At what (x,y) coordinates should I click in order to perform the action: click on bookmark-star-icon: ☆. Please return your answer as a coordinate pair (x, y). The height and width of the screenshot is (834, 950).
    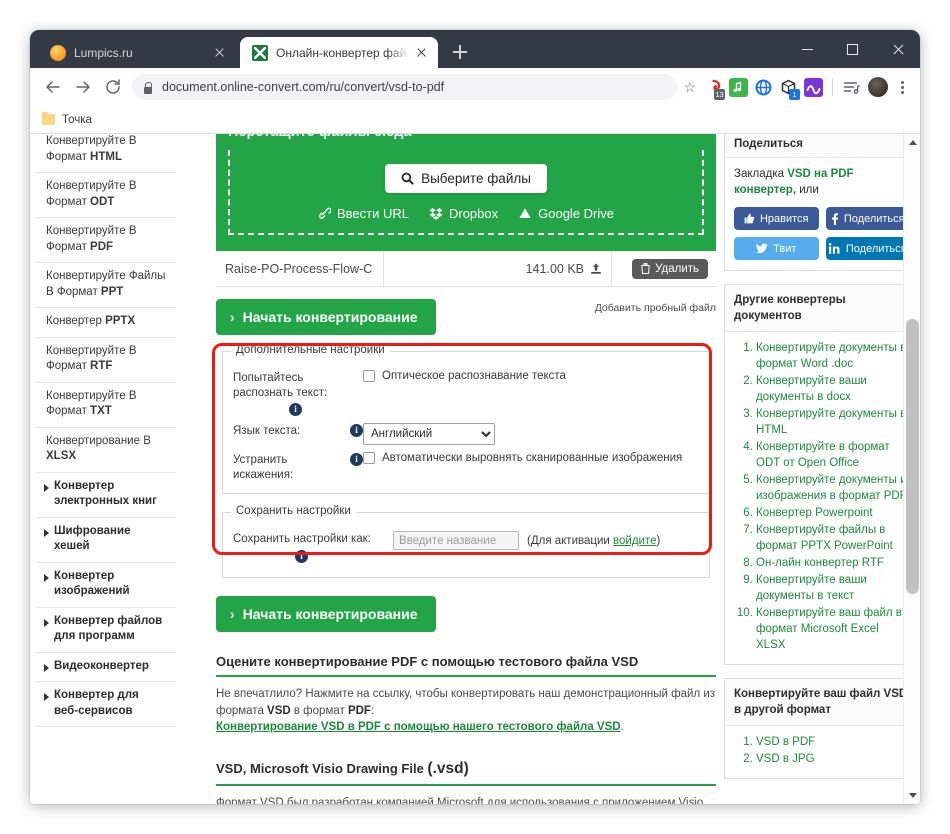
    Looking at the image, I should click on (689, 87).